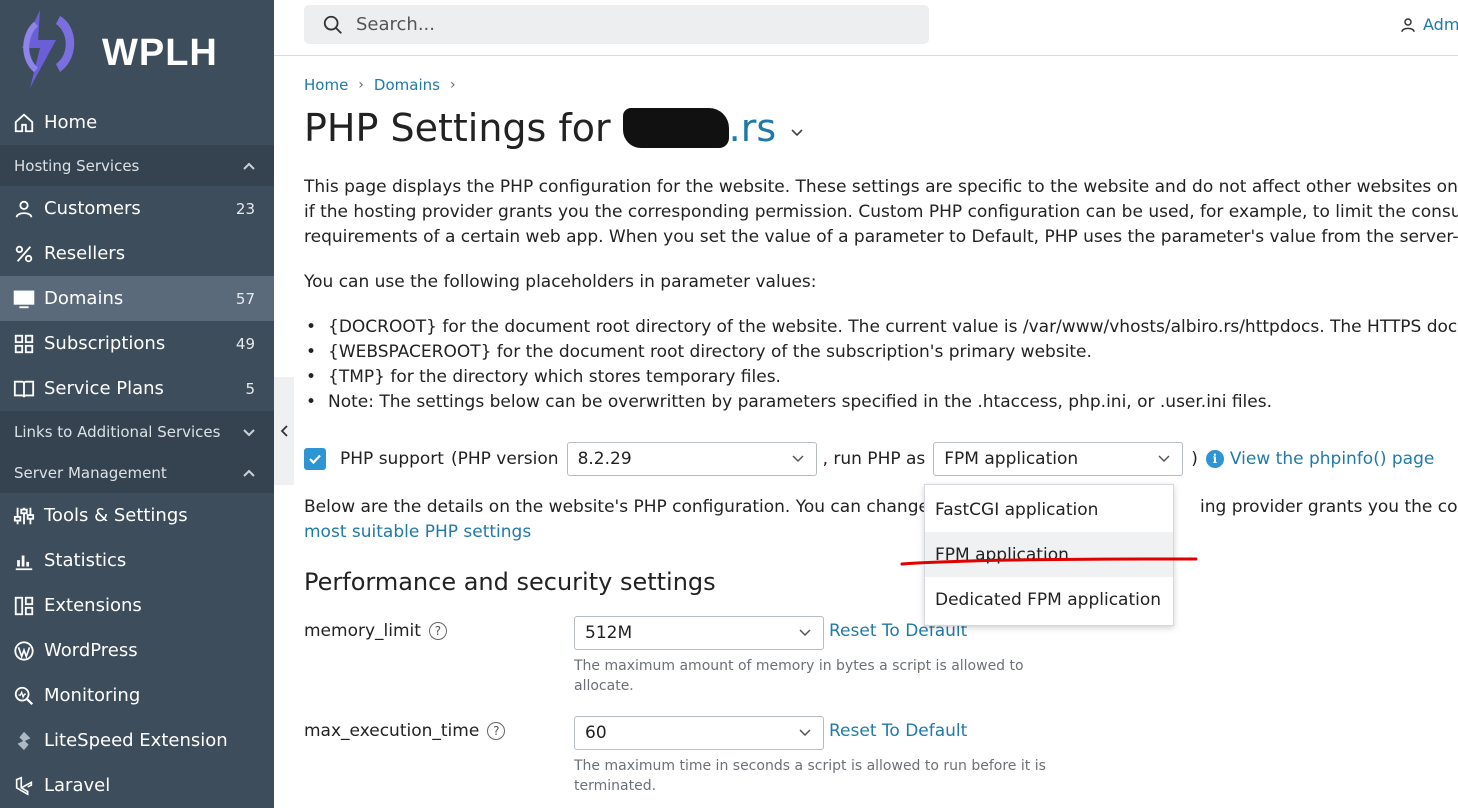 The width and height of the screenshot is (1458, 808). I want to click on page-title-domain: .rs, so click(753, 128).